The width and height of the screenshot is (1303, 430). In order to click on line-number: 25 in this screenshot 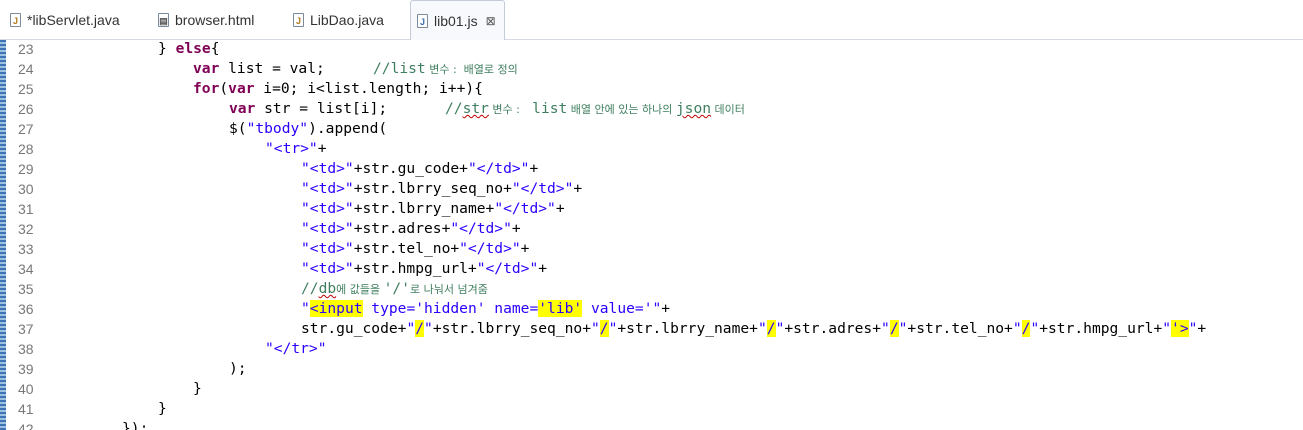, I will do `click(26, 89)`.